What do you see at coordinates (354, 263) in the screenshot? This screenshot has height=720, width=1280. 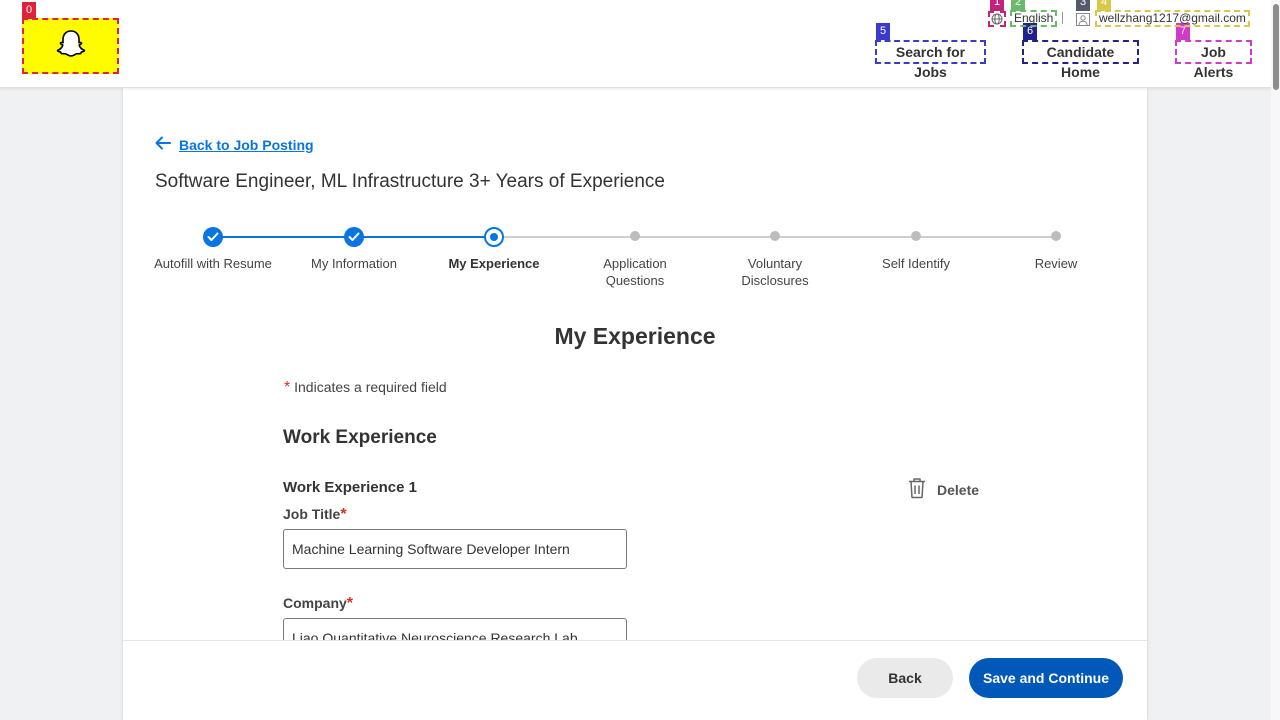 I see `step-label-my-information: My Information` at bounding box center [354, 263].